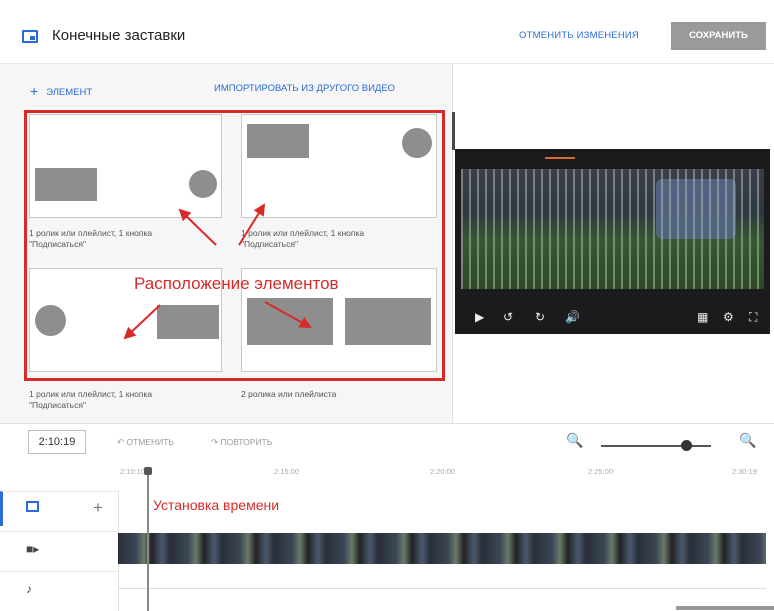 The image size is (774, 611). What do you see at coordinates (32, 506) in the screenshot?
I see `end-screen-track-icon` at bounding box center [32, 506].